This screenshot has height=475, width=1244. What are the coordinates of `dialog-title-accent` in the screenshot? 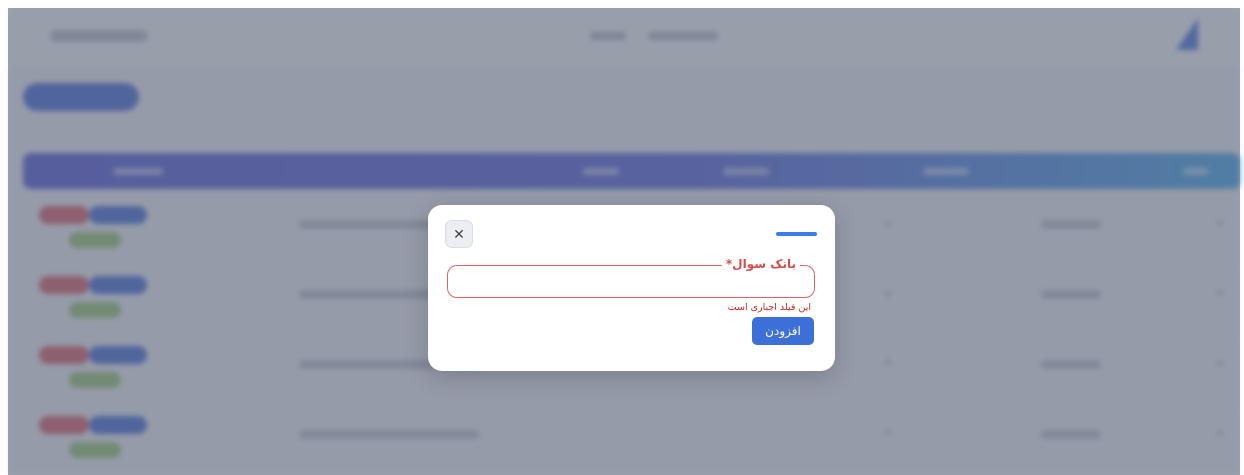 It's located at (796, 234).